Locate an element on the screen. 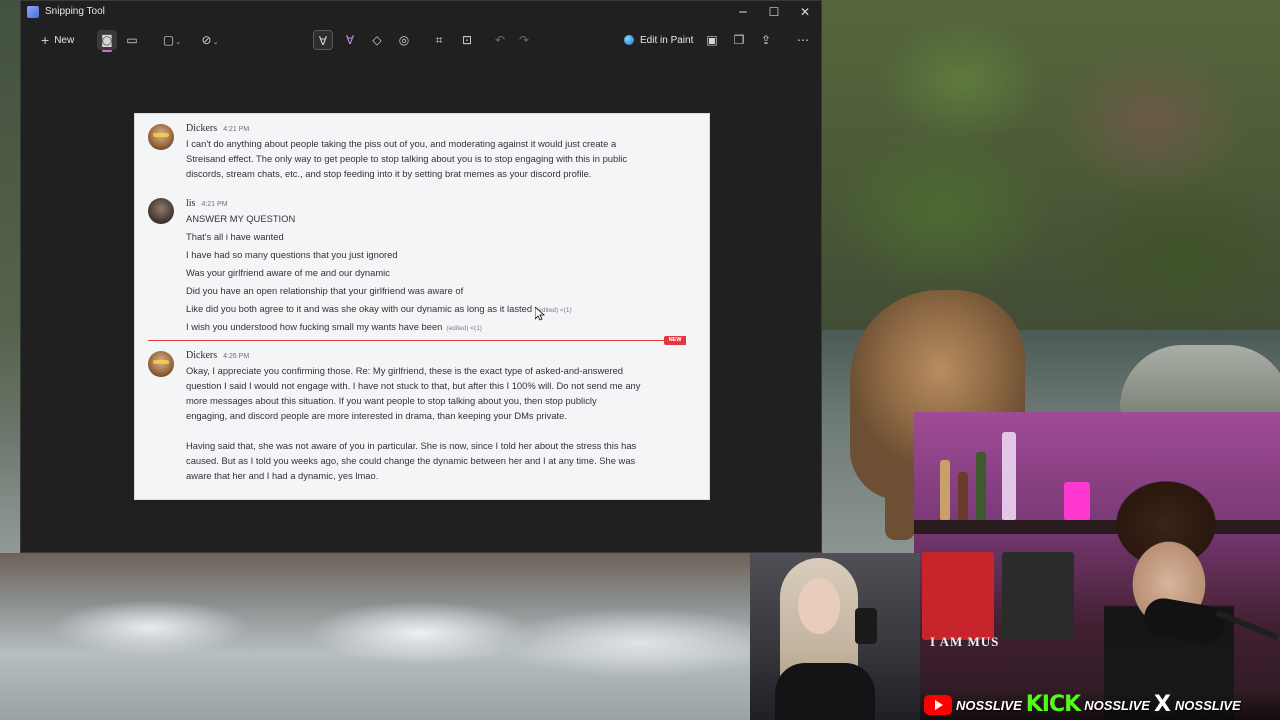 Image resolution: width=1280 pixels, height=720 pixels. close-button: ✕ is located at coordinates (805, 12).